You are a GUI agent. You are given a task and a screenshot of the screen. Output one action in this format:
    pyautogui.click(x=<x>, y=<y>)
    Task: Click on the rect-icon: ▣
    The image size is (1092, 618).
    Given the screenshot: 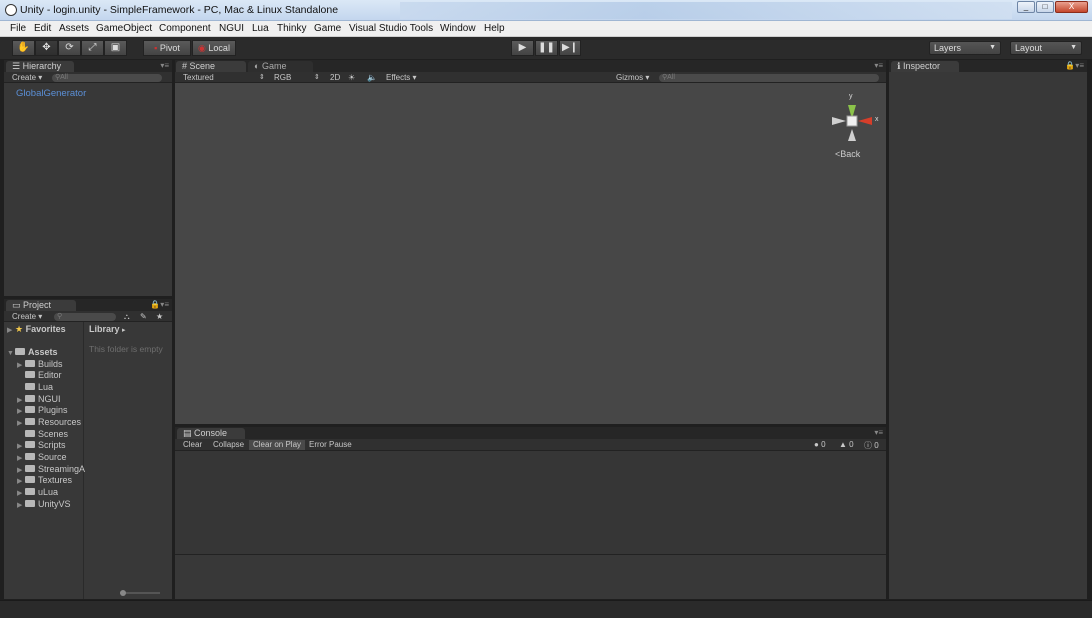 What is the action you would take?
    pyautogui.click(x=115, y=47)
    